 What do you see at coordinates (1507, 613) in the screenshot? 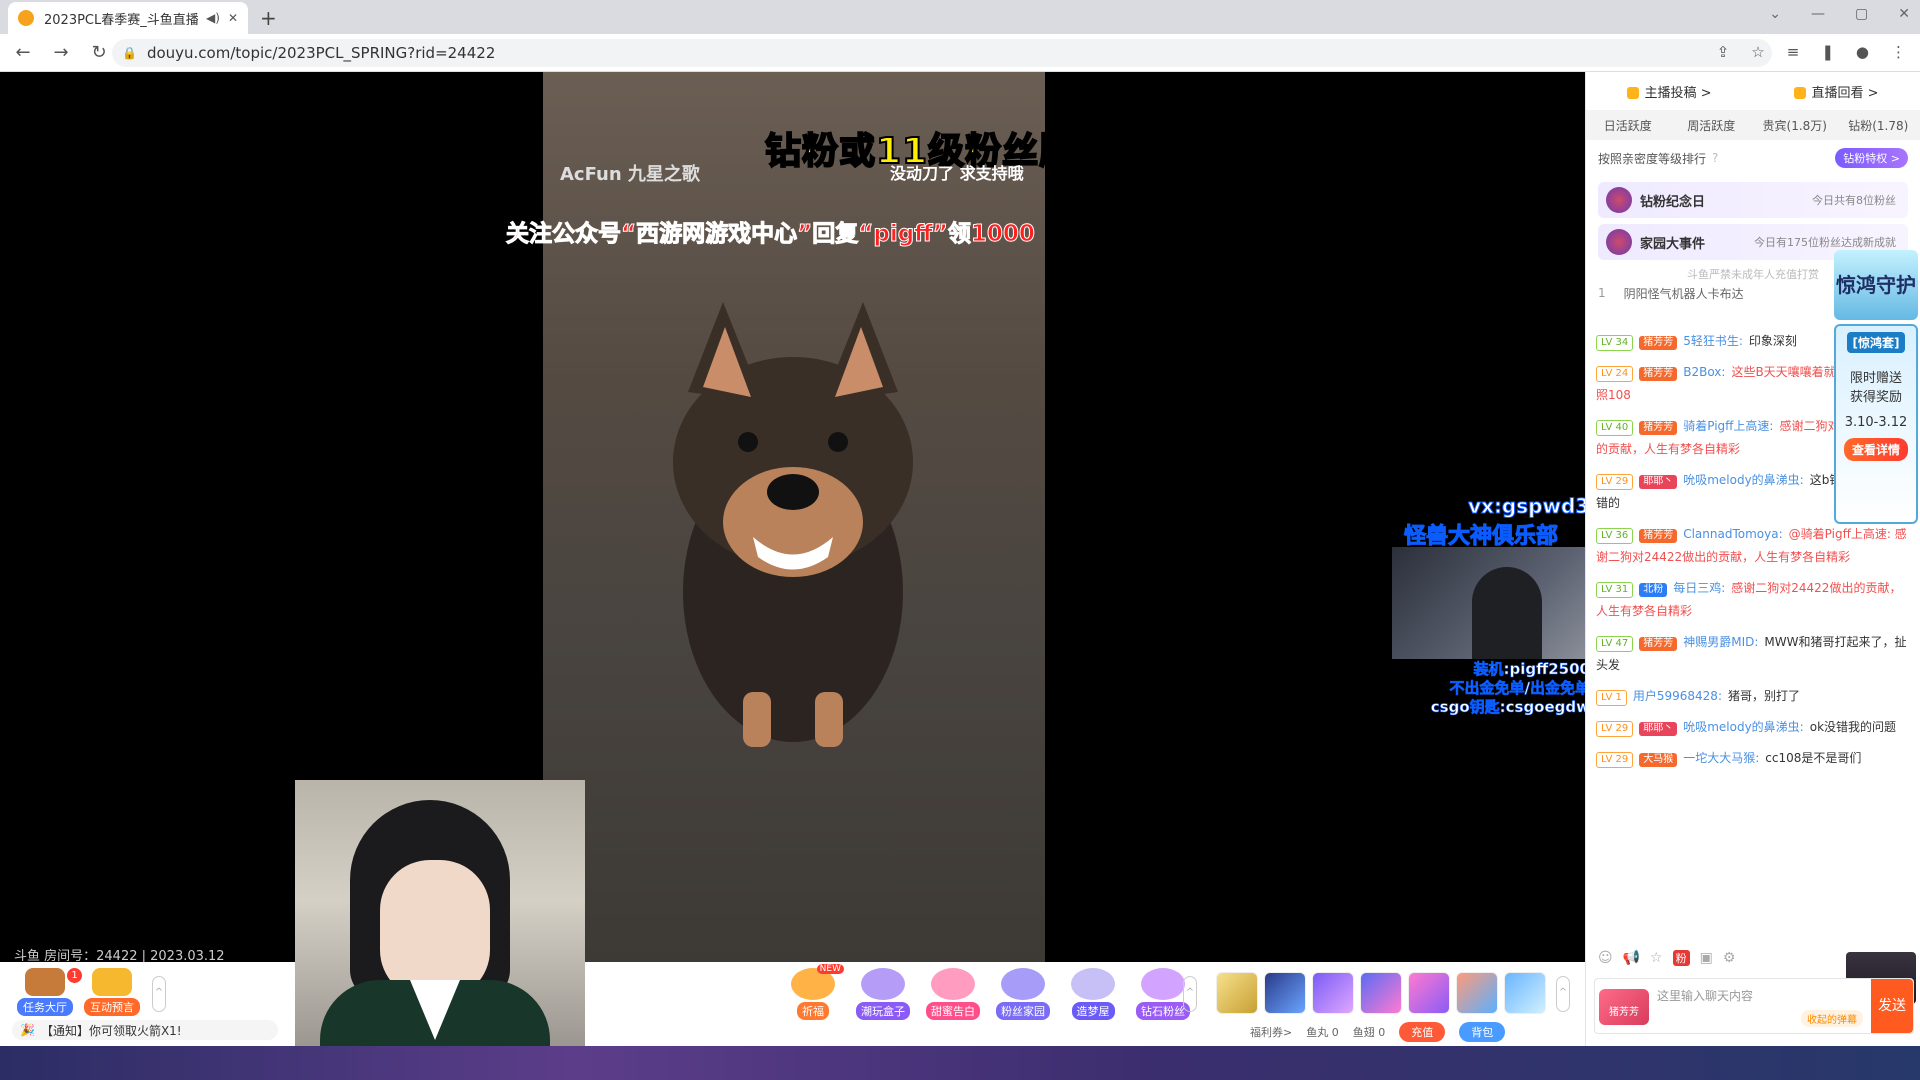
I see `streamer-figure` at bounding box center [1507, 613].